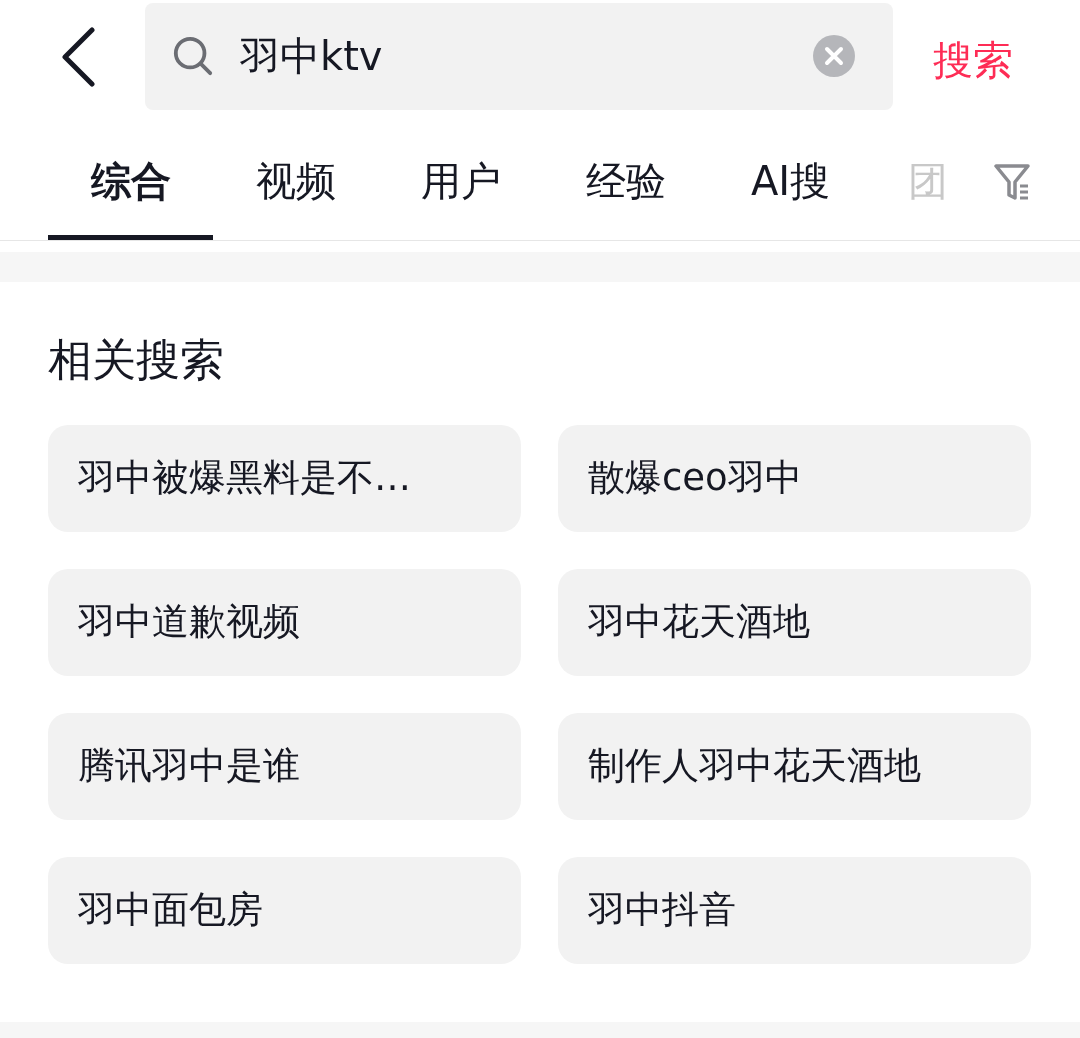 The height and width of the screenshot is (1038, 1080). I want to click on search-icon, so click(193, 56).